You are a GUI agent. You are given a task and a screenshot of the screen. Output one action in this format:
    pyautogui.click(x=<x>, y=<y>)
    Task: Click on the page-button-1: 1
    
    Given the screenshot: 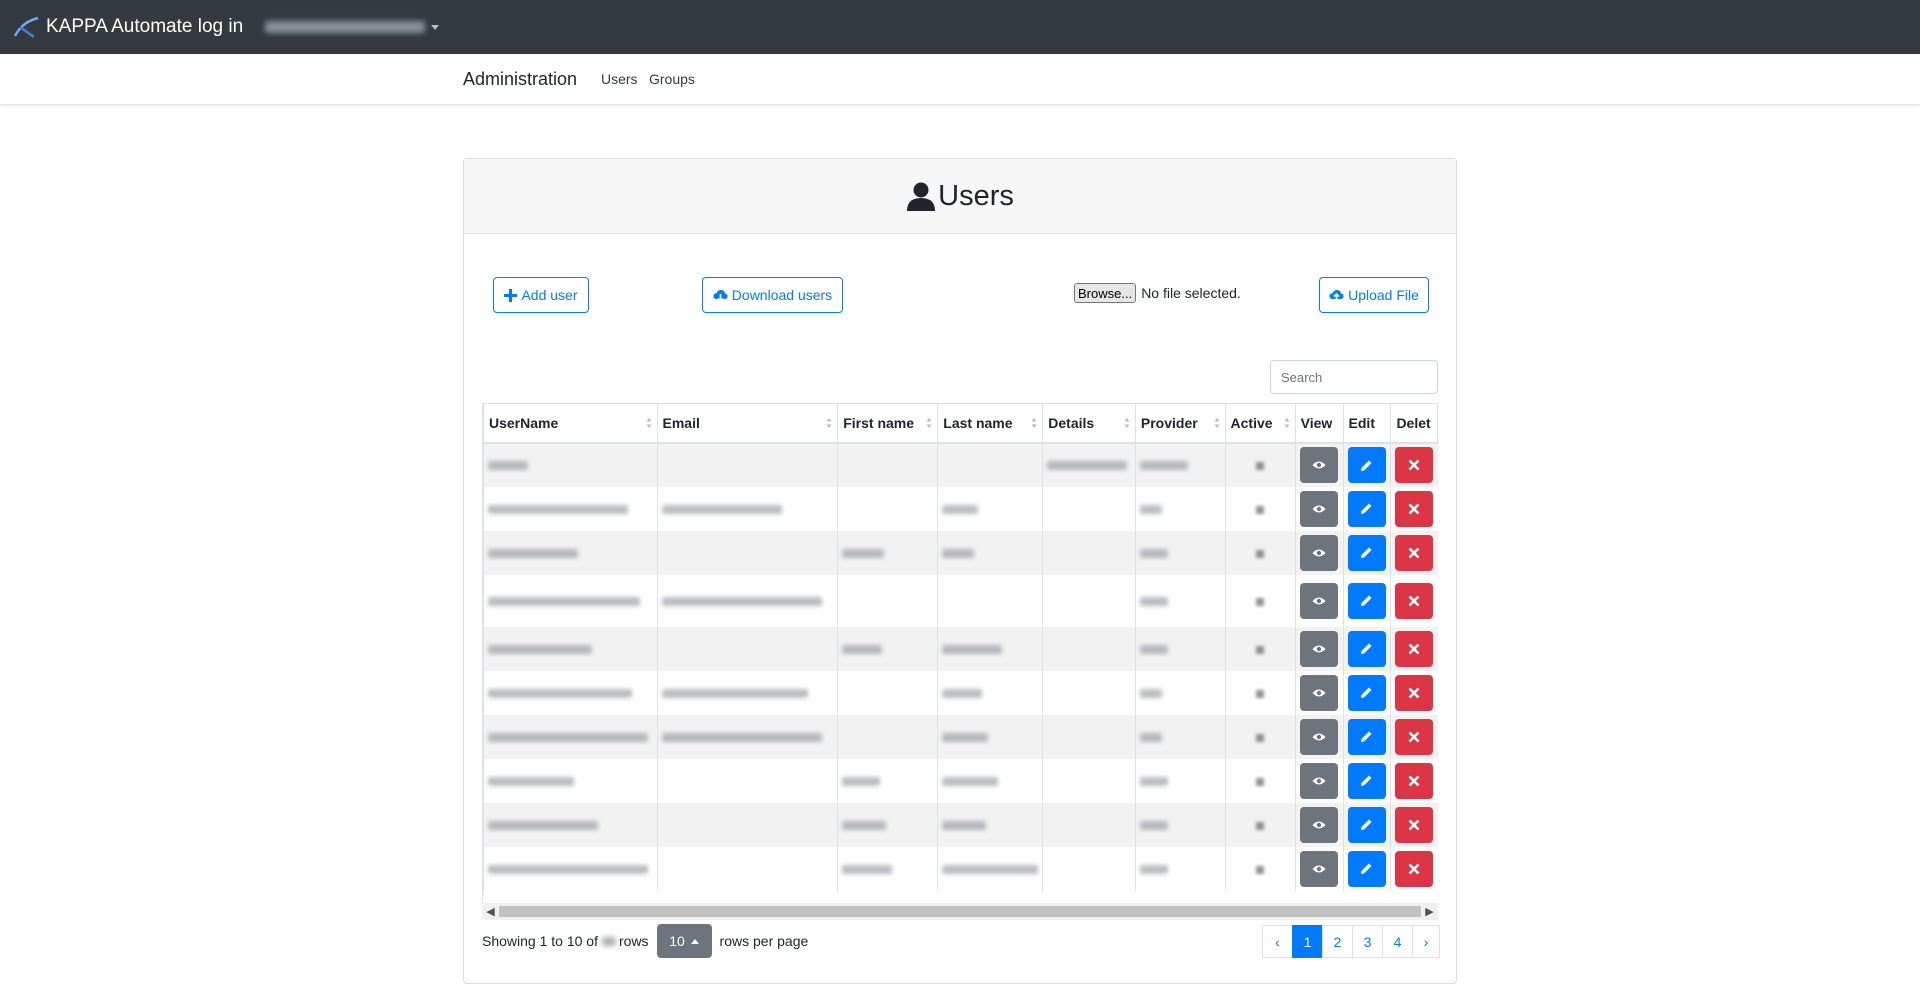 What is the action you would take?
    pyautogui.click(x=1307, y=941)
    